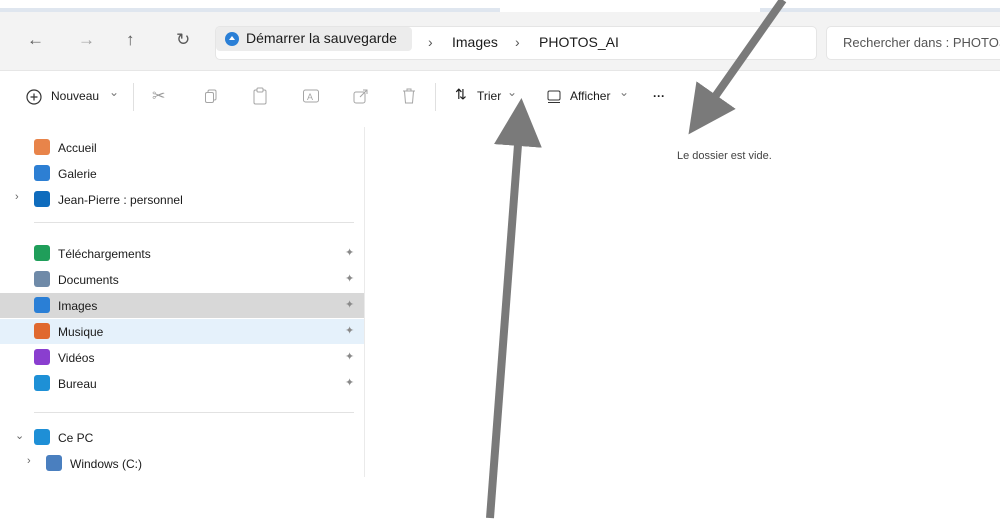 The image size is (1000, 523). Describe the element at coordinates (514, 308) in the screenshot. I see `annotation-arrow` at that location.